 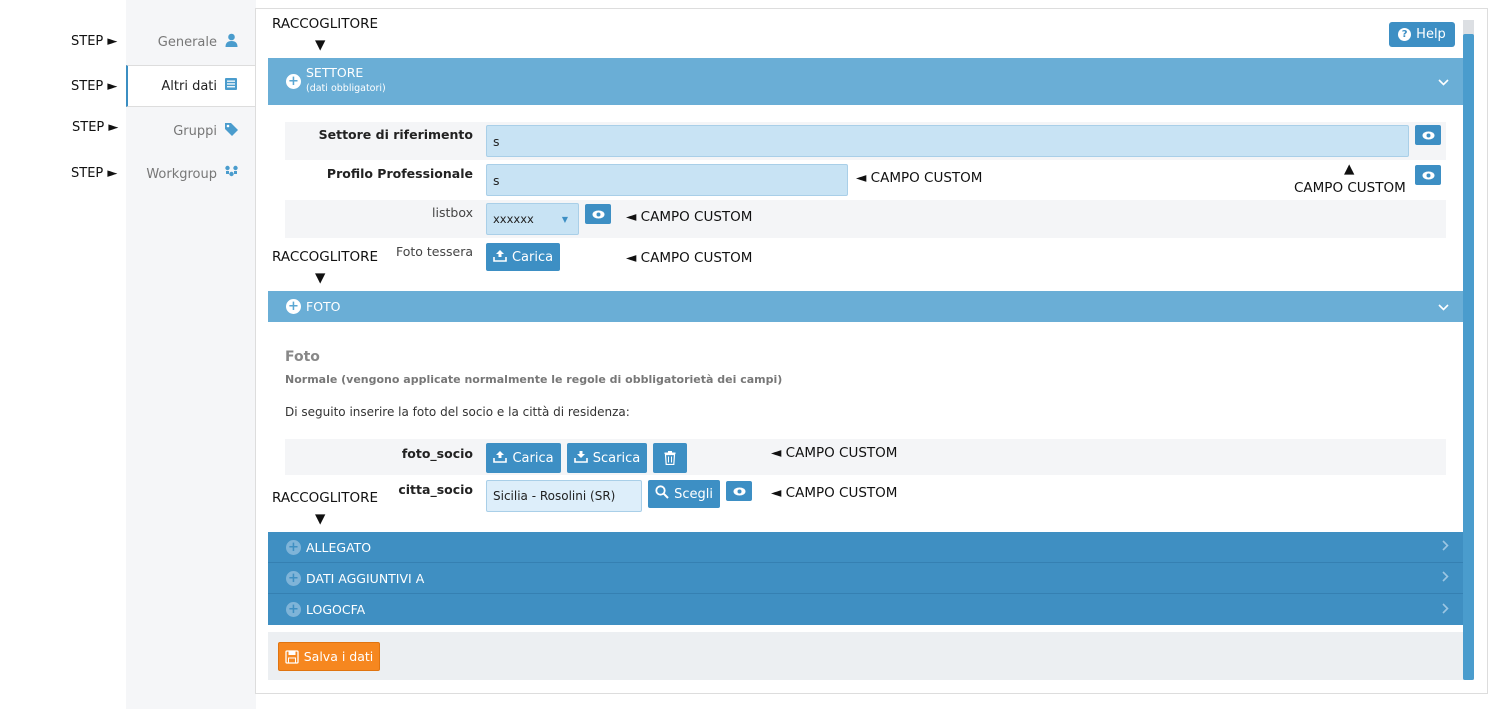 What do you see at coordinates (1349, 169) in the screenshot?
I see `arrow-up-annotation: ▲` at bounding box center [1349, 169].